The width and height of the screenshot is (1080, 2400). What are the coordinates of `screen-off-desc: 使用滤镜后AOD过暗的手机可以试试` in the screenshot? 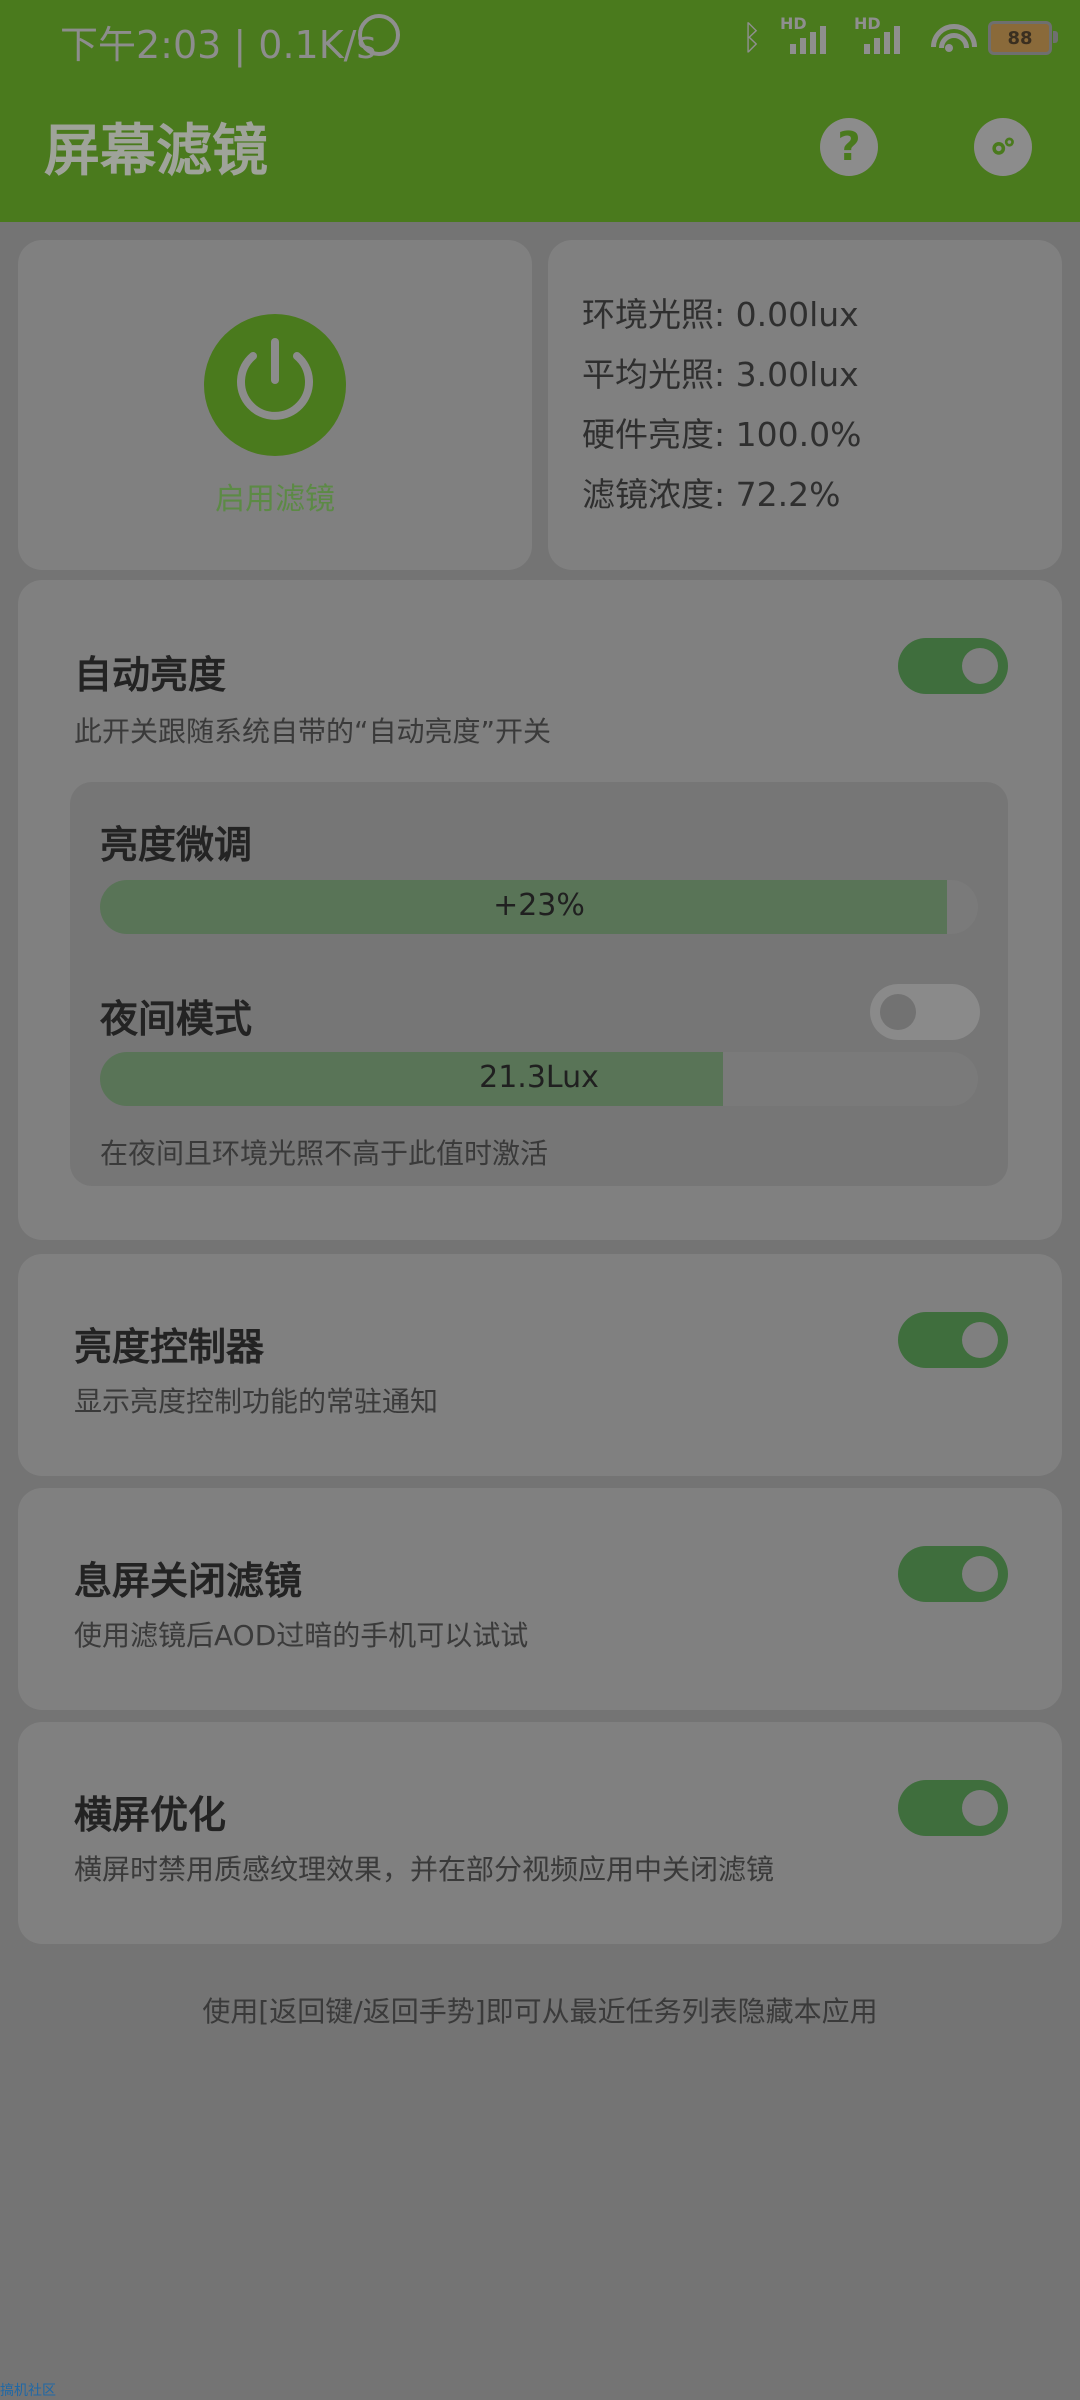 It's located at (301, 1635).